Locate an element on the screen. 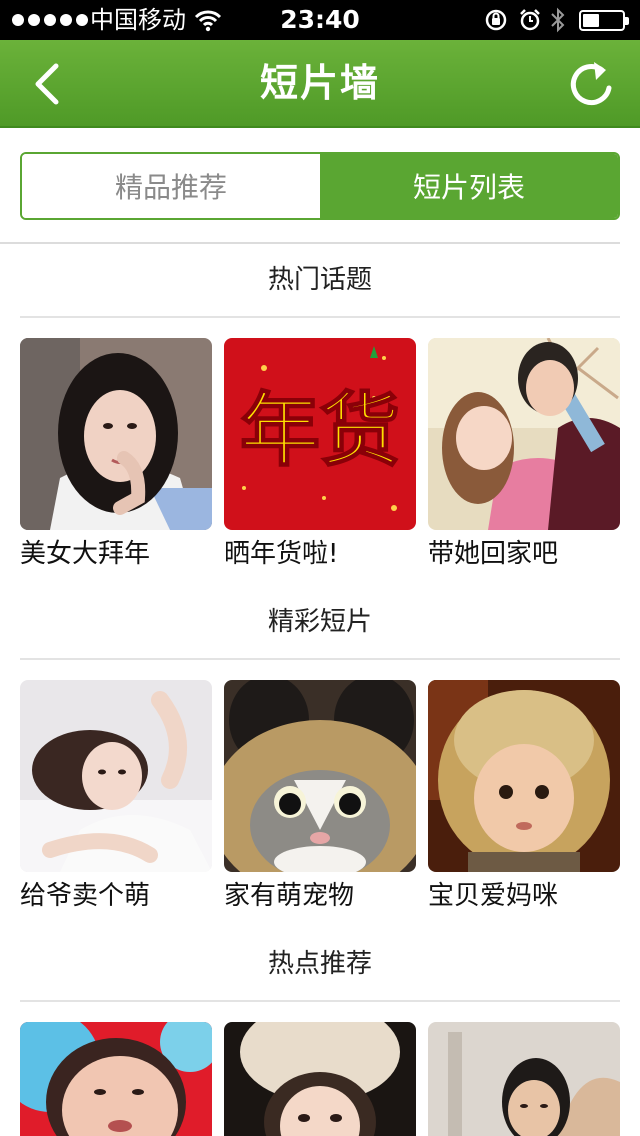 This screenshot has height=1136, width=640. section-title-featured-clips: 精彩短片 is located at coordinates (319, 622).